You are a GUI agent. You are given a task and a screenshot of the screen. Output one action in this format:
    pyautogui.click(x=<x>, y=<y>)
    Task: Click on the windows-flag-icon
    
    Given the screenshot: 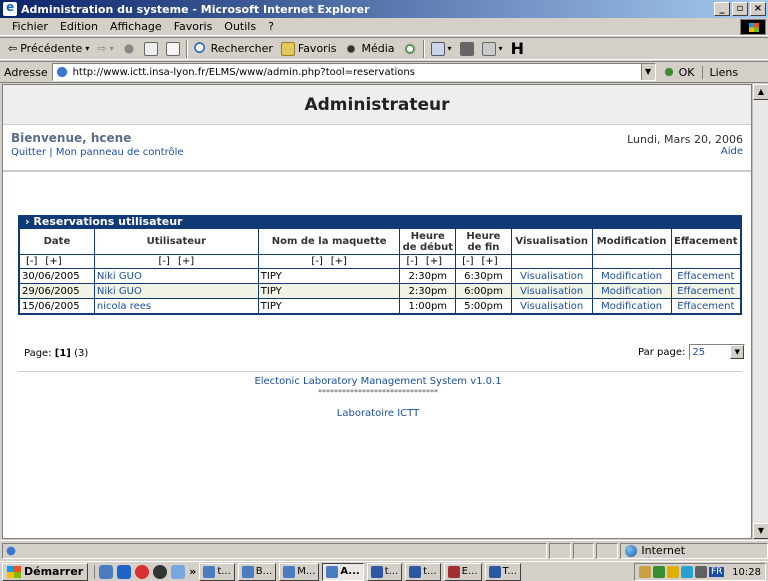 What is the action you would take?
    pyautogui.click(x=14, y=571)
    